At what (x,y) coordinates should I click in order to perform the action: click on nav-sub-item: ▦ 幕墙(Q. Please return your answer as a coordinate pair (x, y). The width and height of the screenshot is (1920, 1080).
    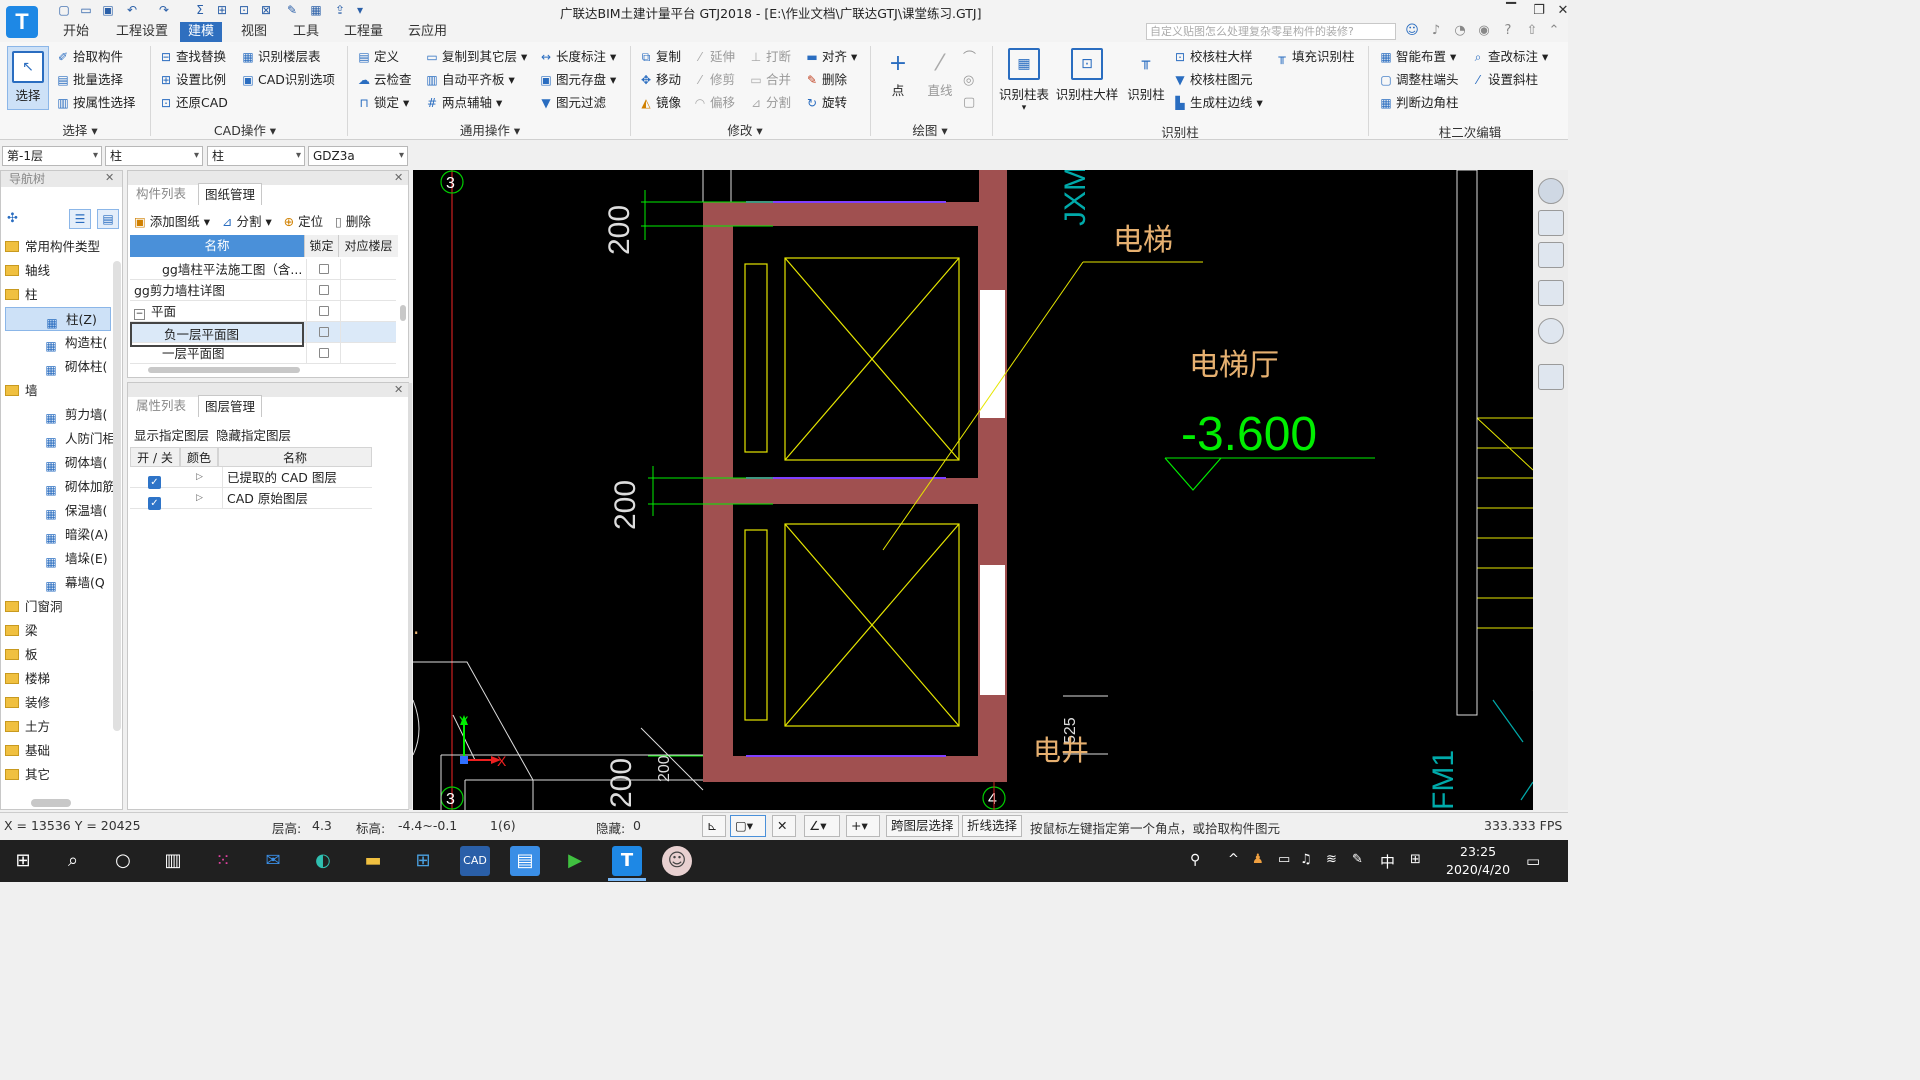
    Looking at the image, I should click on (58, 583).